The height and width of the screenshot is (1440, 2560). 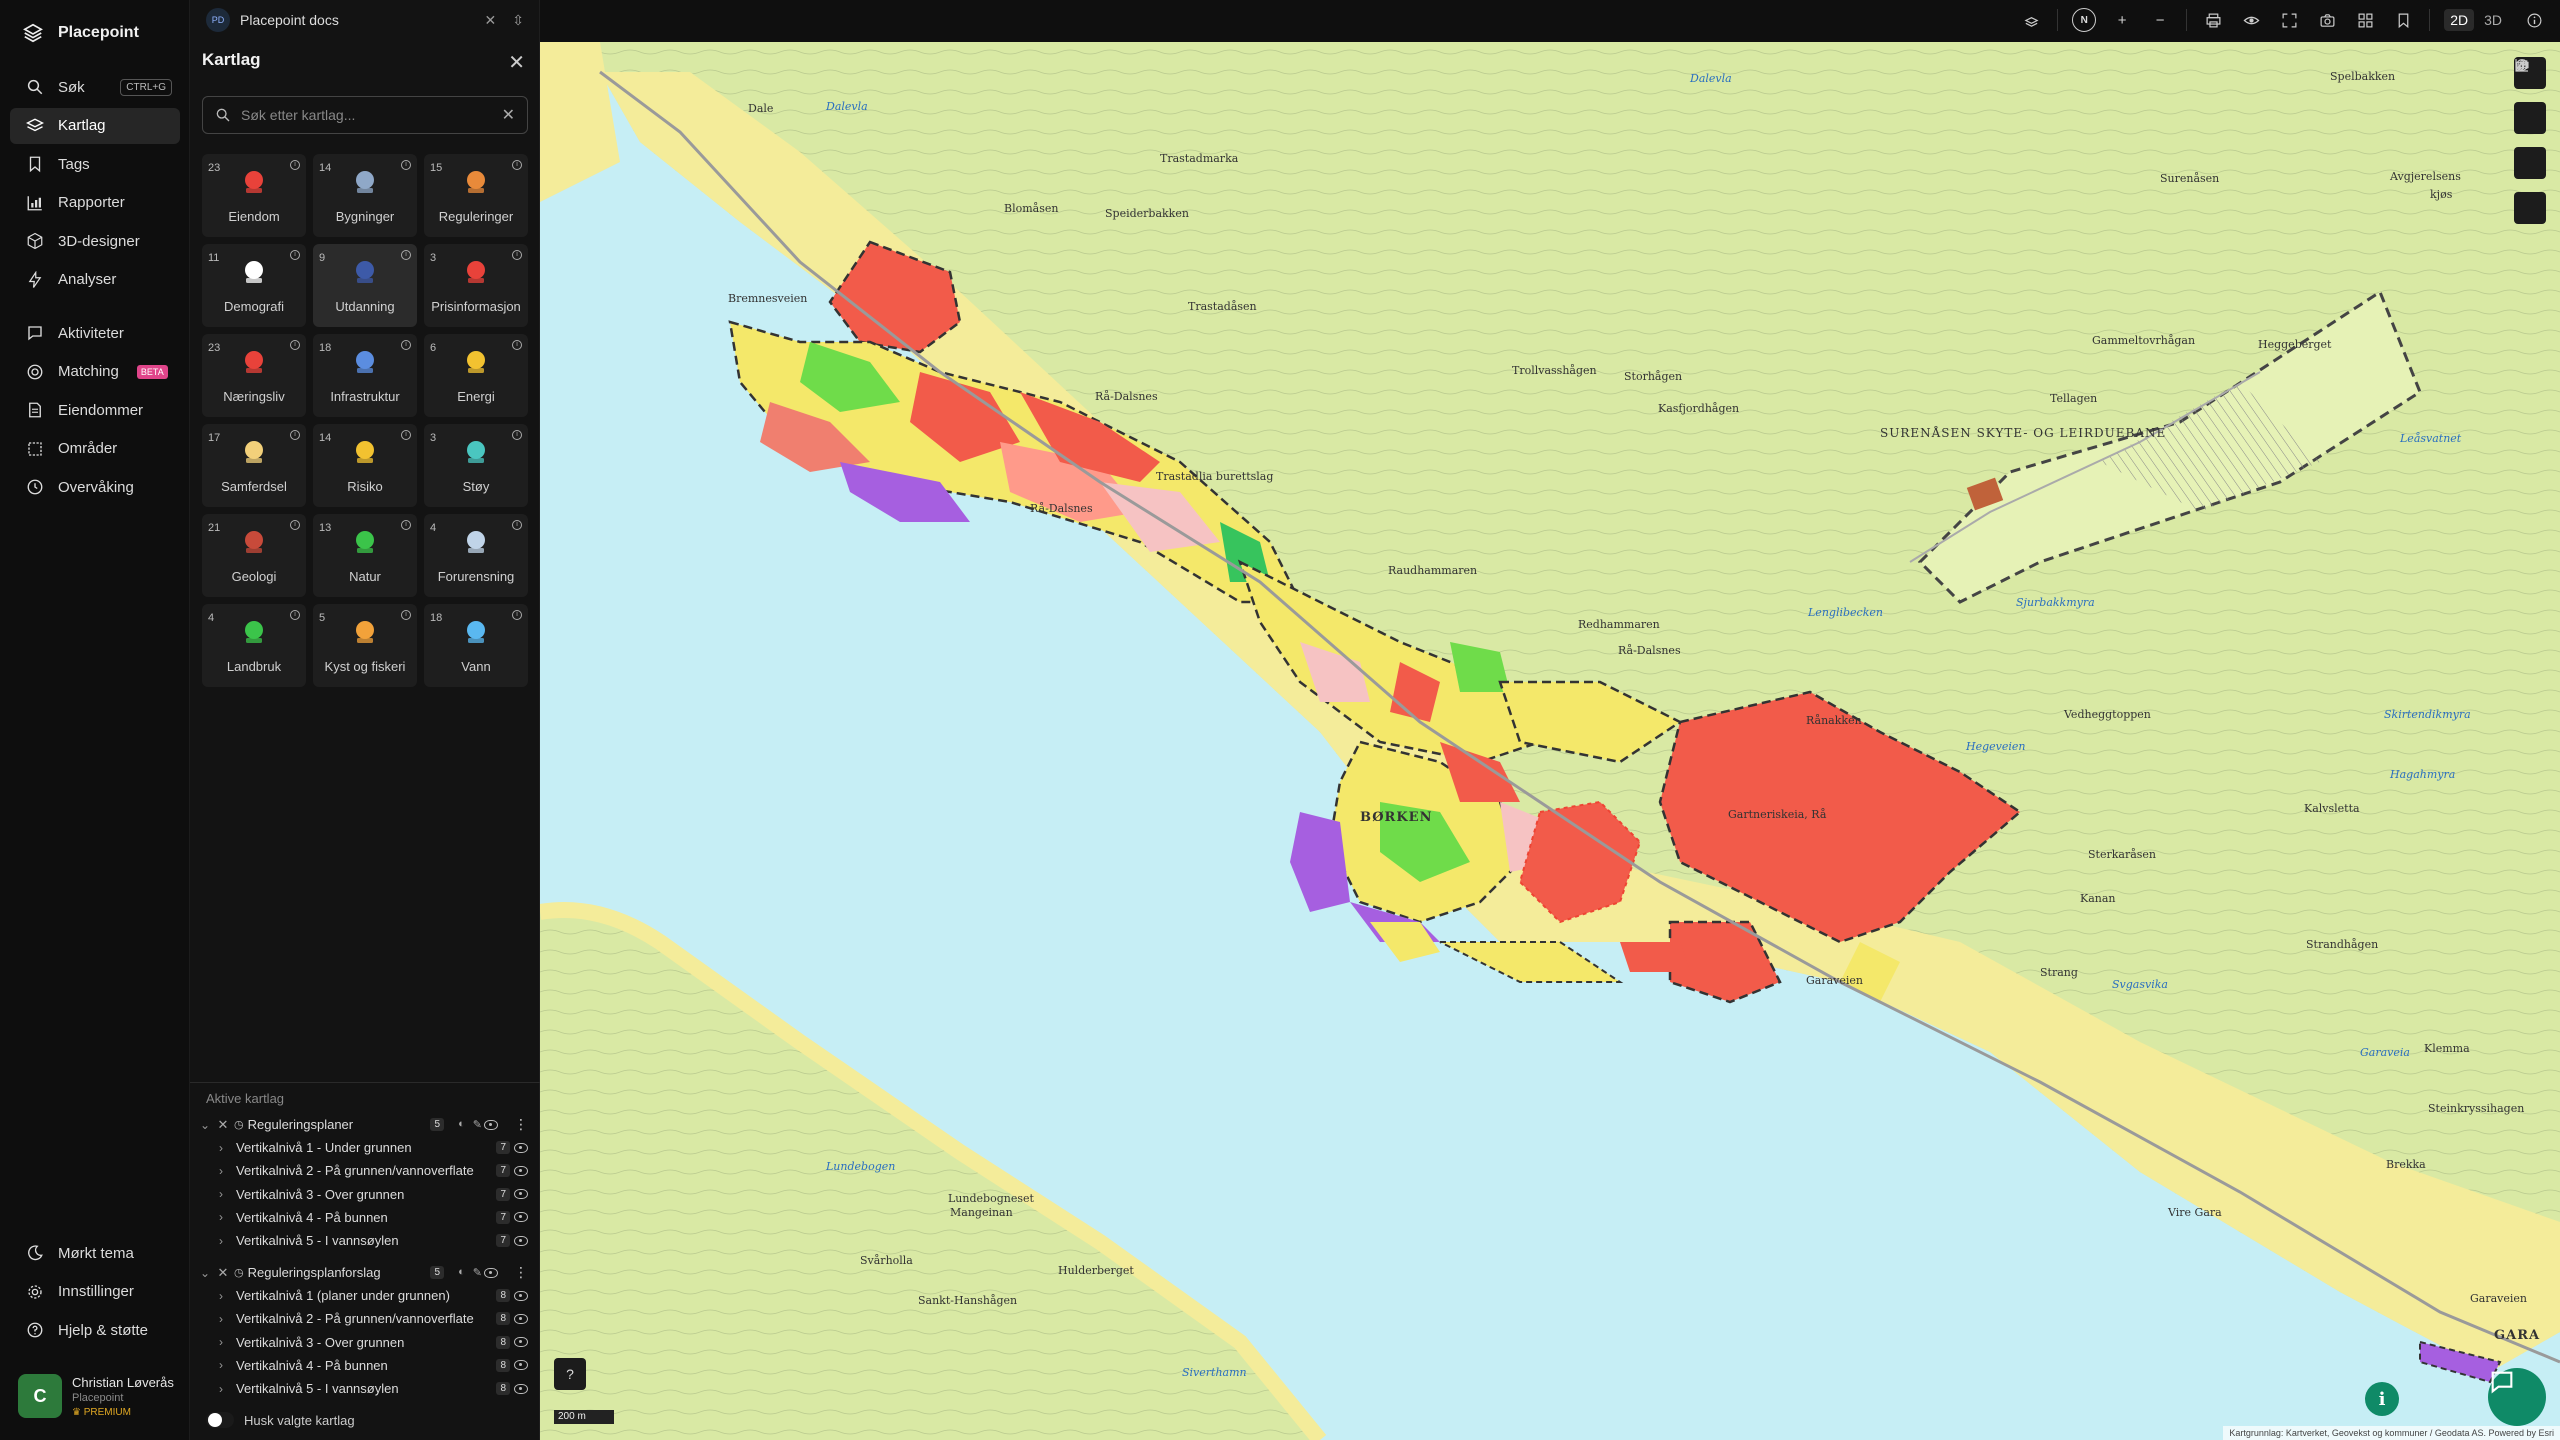 What do you see at coordinates (95, 1253) in the screenshot?
I see `nav-item-dark-theme: Mørkt tema` at bounding box center [95, 1253].